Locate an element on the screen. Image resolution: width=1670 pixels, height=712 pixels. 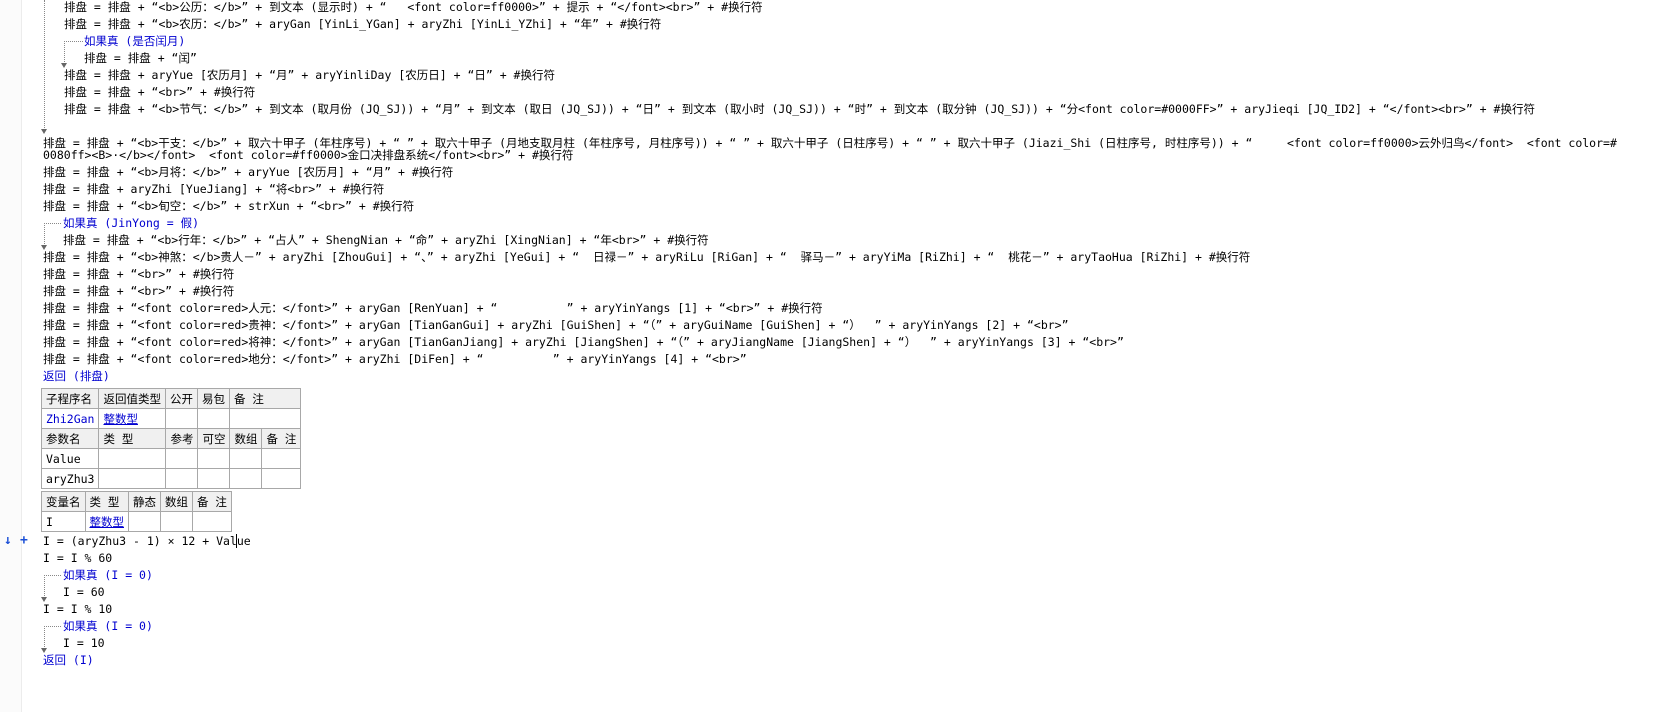
var-static-cell is located at coordinates (144, 521).